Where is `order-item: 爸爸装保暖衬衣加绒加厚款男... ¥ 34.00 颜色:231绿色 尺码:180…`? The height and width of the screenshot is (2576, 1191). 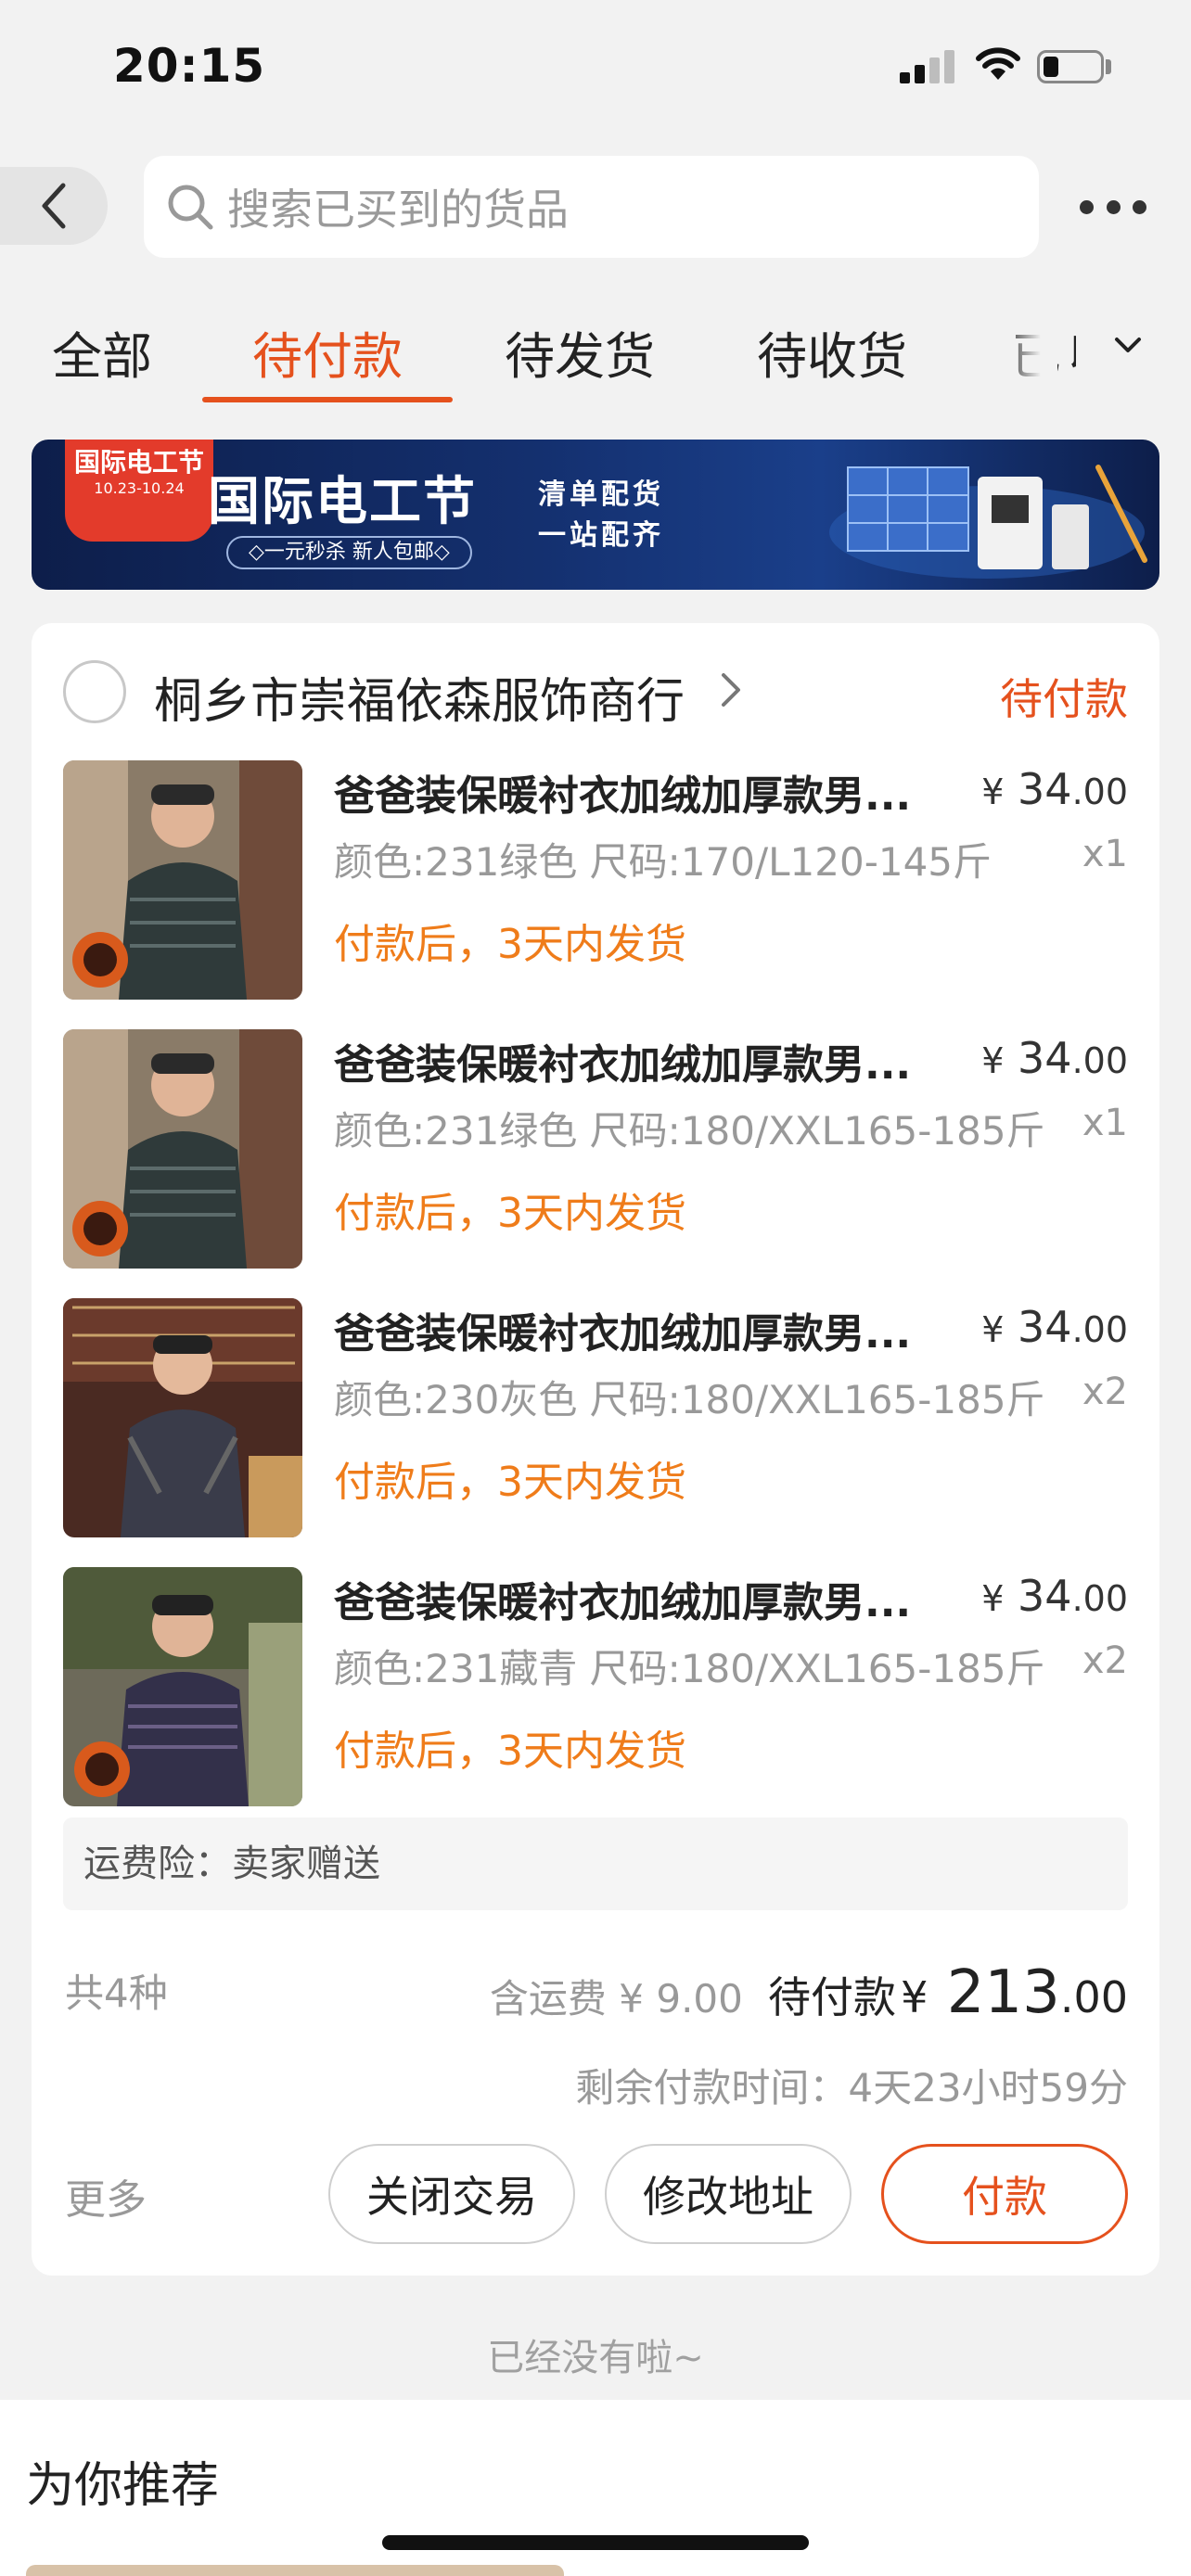
order-item: 爸爸装保暖衬衣加绒加厚款男... ¥ 34.00 颜色:231绿色 尺码:180… is located at coordinates (595, 1149).